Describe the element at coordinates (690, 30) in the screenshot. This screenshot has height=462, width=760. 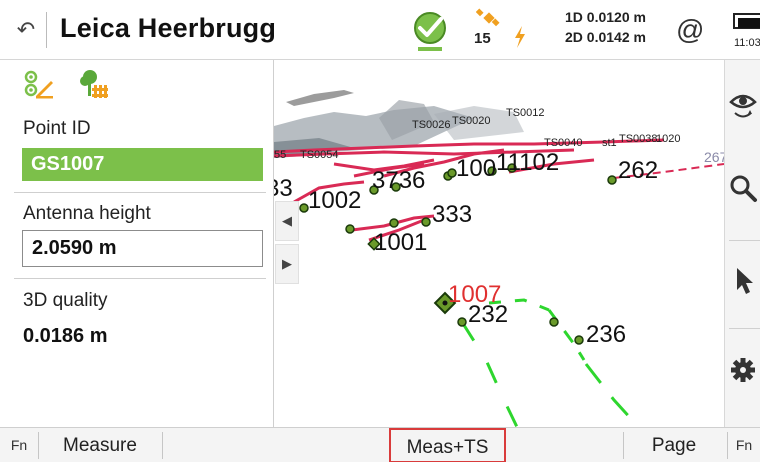
I see `at-icon: @` at that location.